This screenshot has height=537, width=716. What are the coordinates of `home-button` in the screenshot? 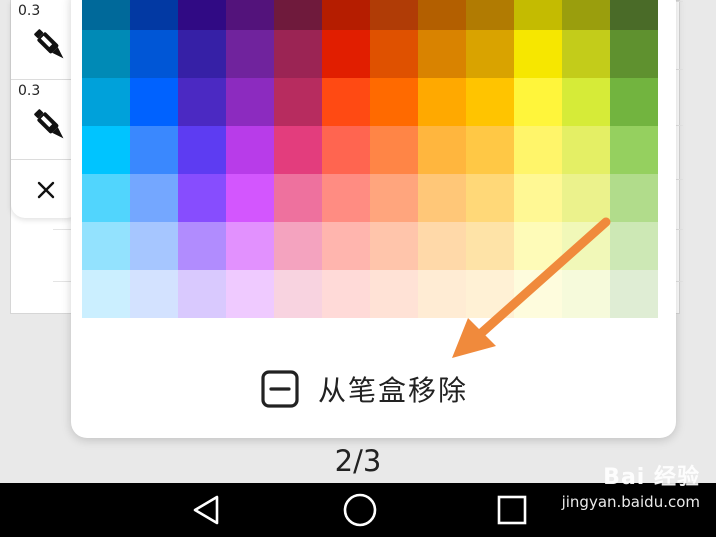 It's located at (360, 510).